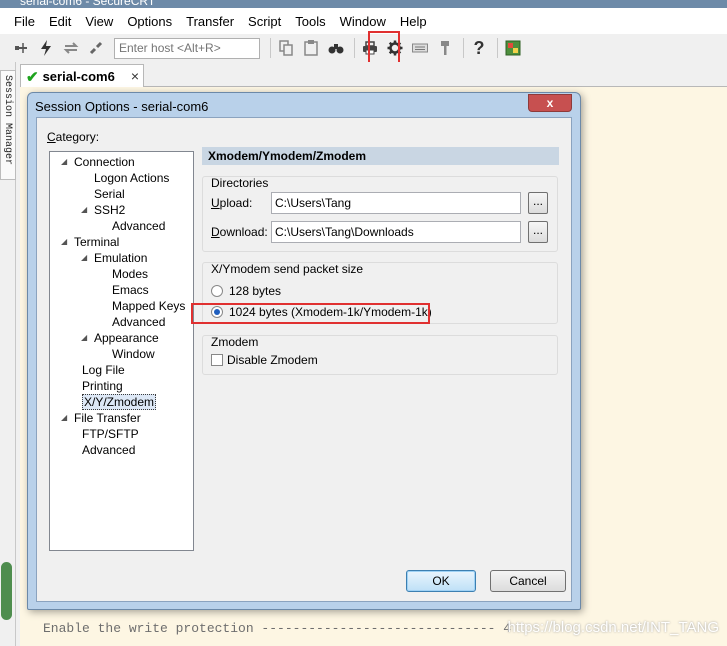 This screenshot has width=727, height=646. I want to click on tree-item: Printing, so click(102, 386).